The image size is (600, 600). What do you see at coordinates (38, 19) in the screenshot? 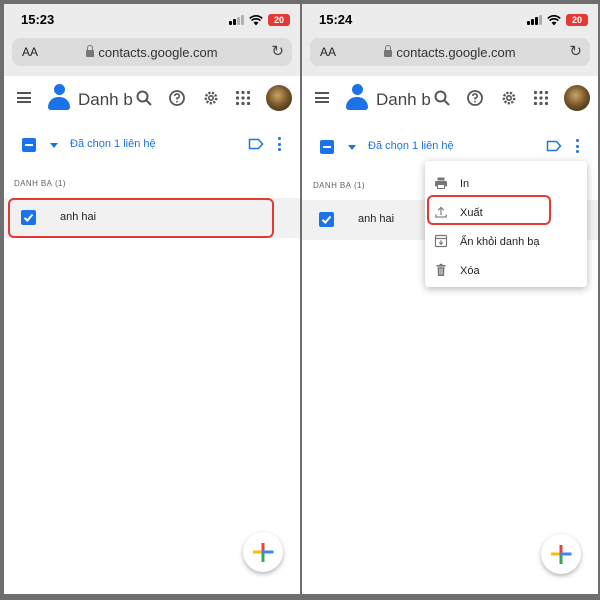
I see `status-time: 15:23` at bounding box center [38, 19].